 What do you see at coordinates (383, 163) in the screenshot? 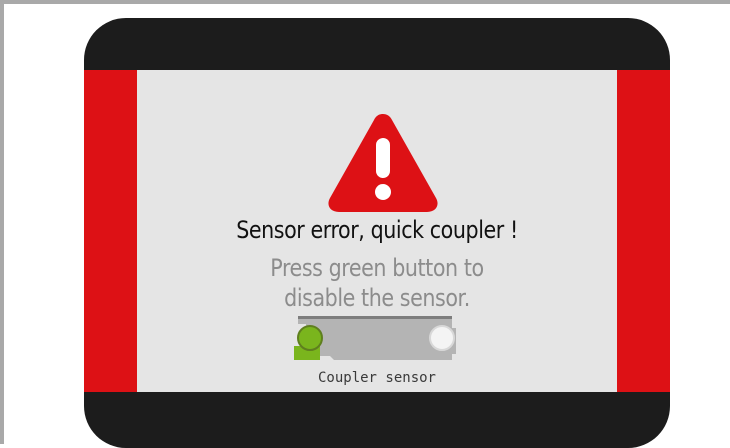
I see `warning-triangle-icon` at bounding box center [383, 163].